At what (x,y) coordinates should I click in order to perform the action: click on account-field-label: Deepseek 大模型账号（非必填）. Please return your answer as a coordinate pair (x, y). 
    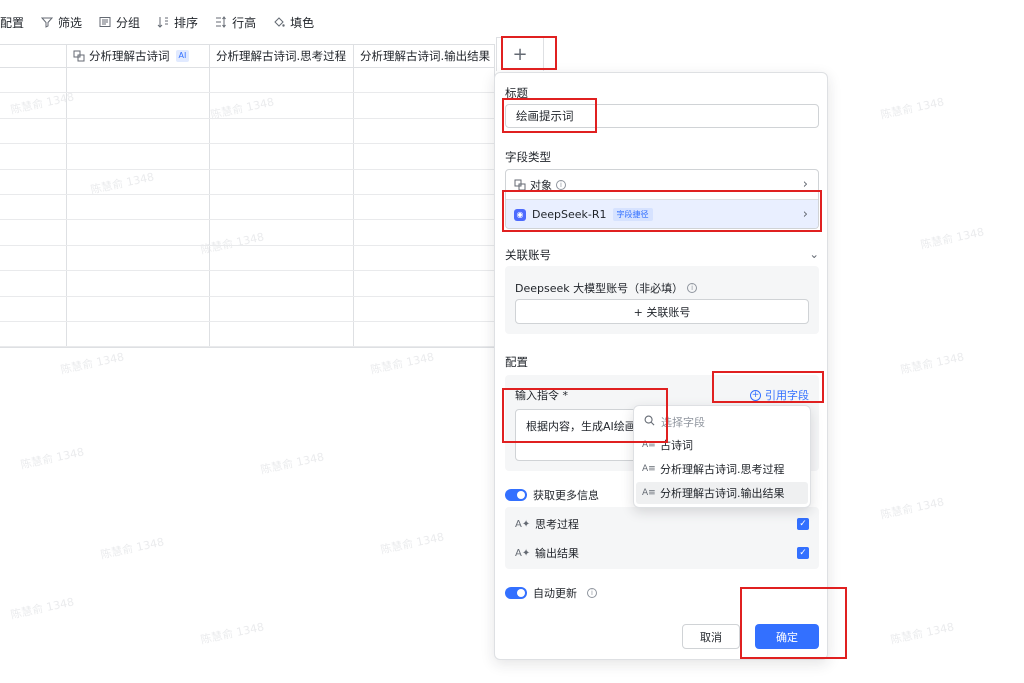
    Looking at the image, I should click on (599, 288).